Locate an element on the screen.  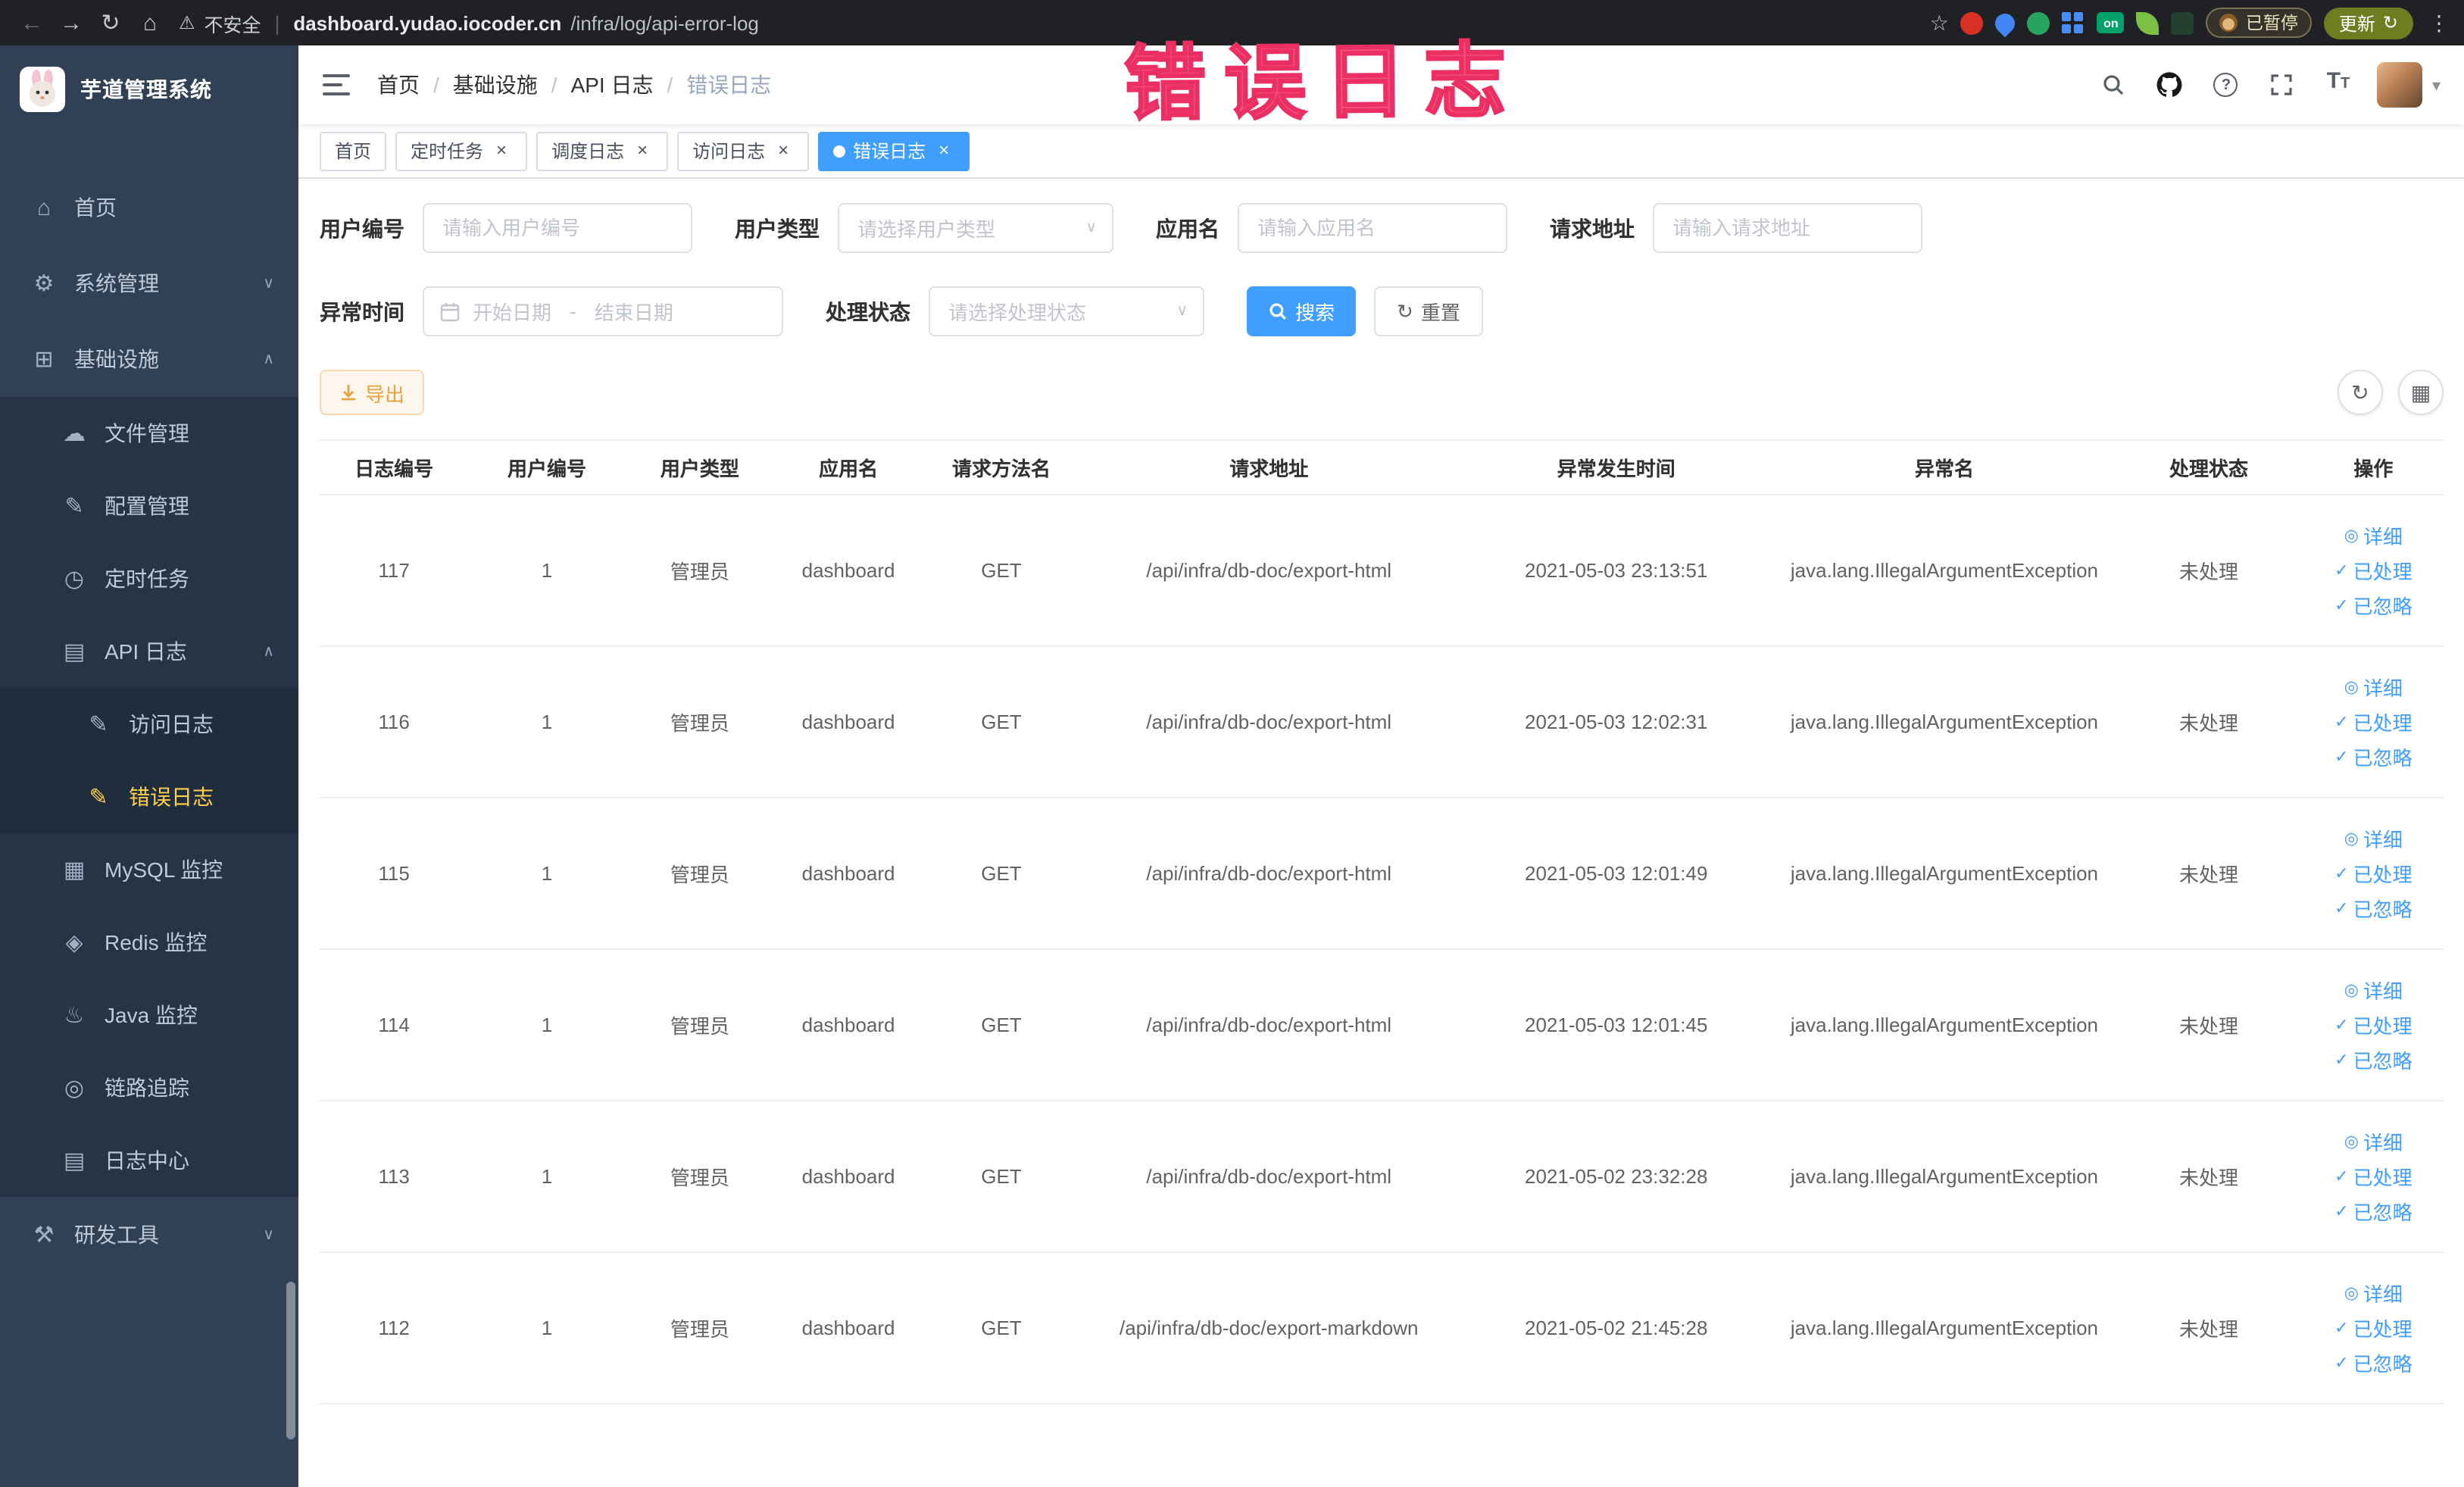
hamburger-icon is located at coordinates (336, 84).